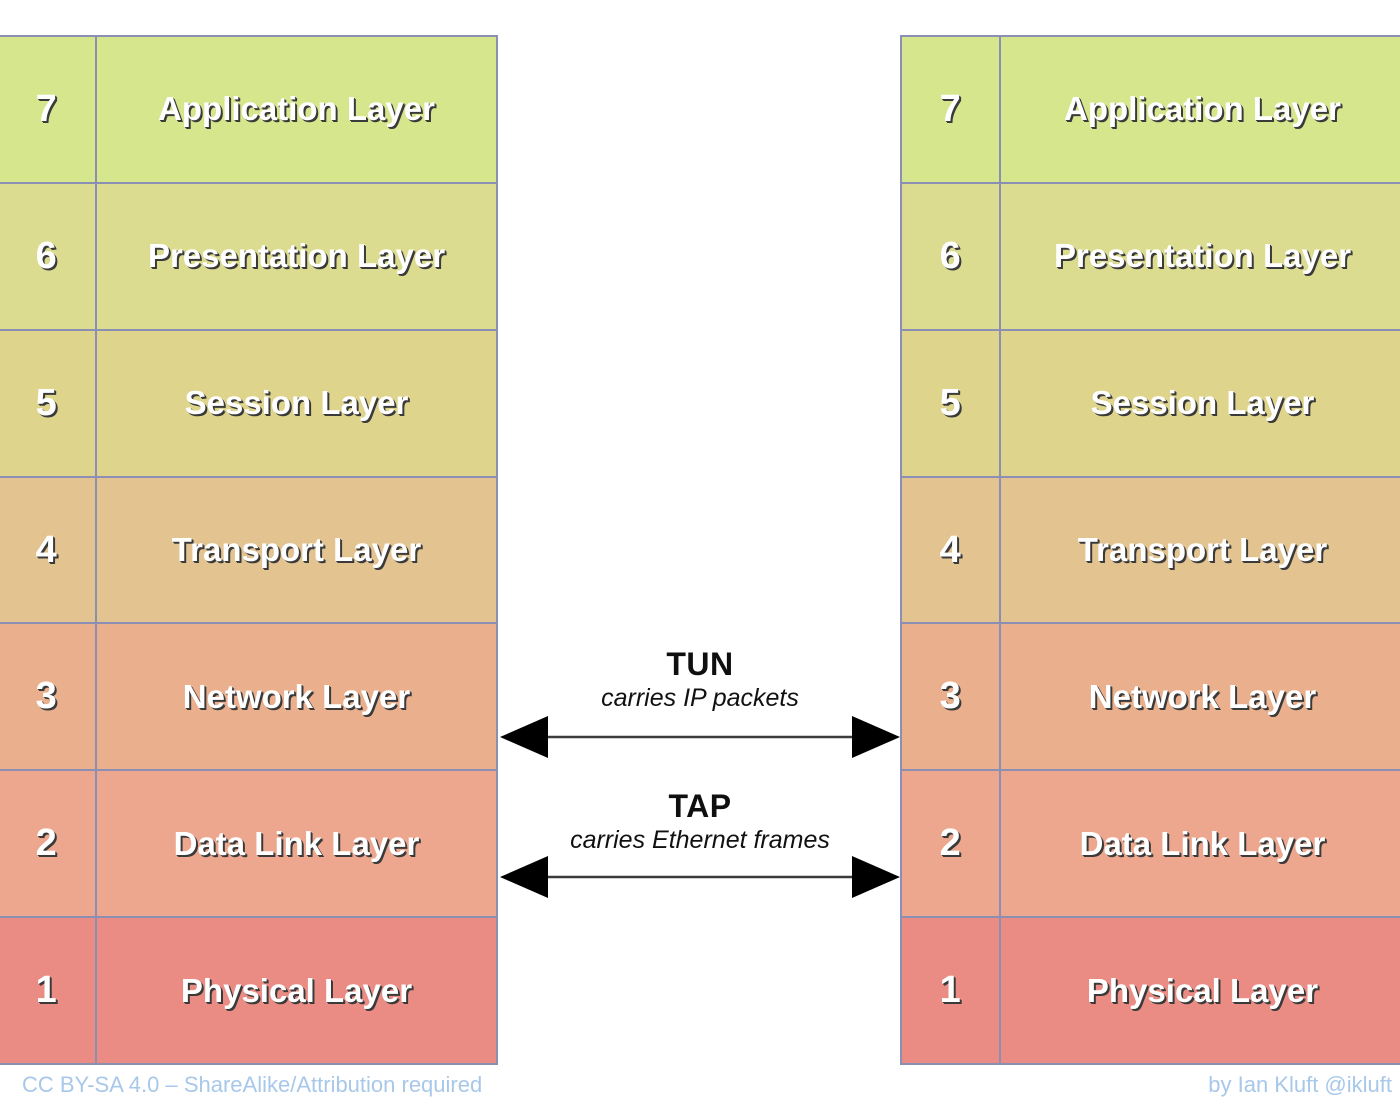  I want to click on tun-title: TUN, so click(700, 664).